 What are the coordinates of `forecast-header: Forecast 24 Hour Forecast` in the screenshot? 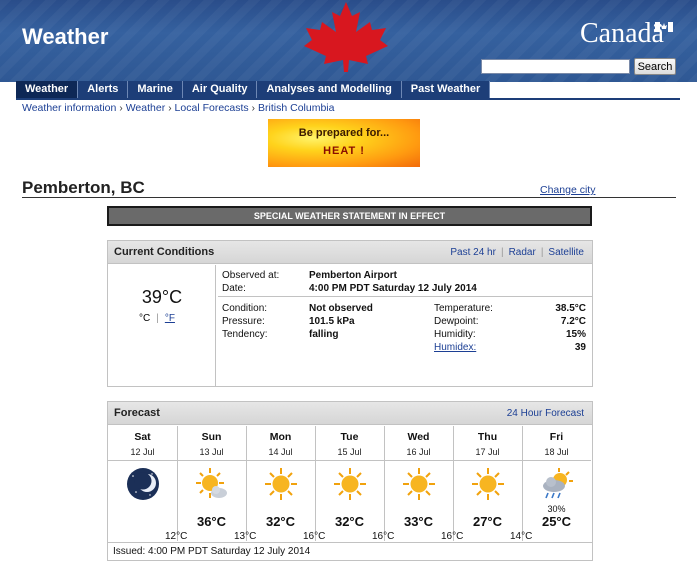 It's located at (350, 413).